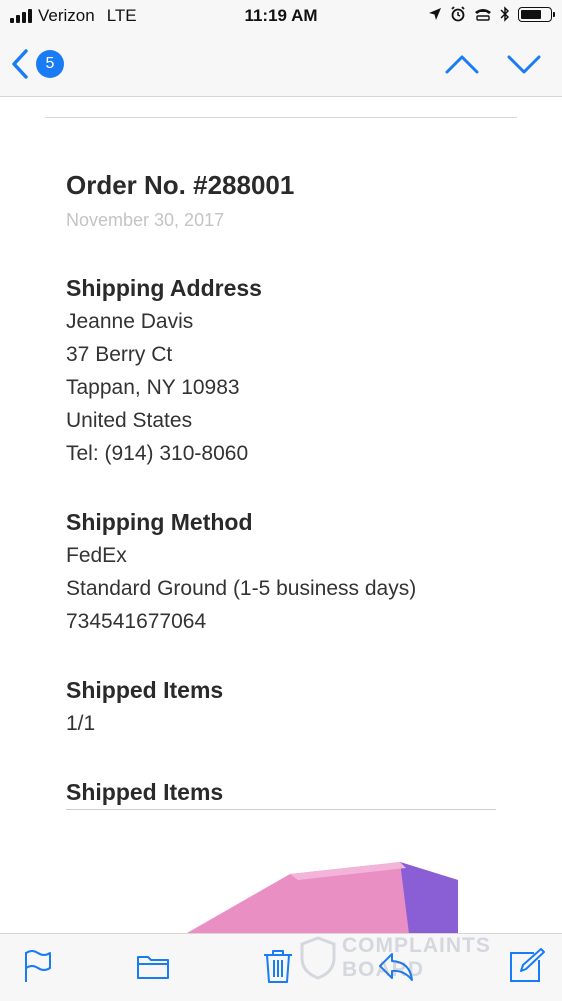 This screenshot has width=562, height=1001. What do you see at coordinates (491, 14) in the screenshot?
I see `status-right` at bounding box center [491, 14].